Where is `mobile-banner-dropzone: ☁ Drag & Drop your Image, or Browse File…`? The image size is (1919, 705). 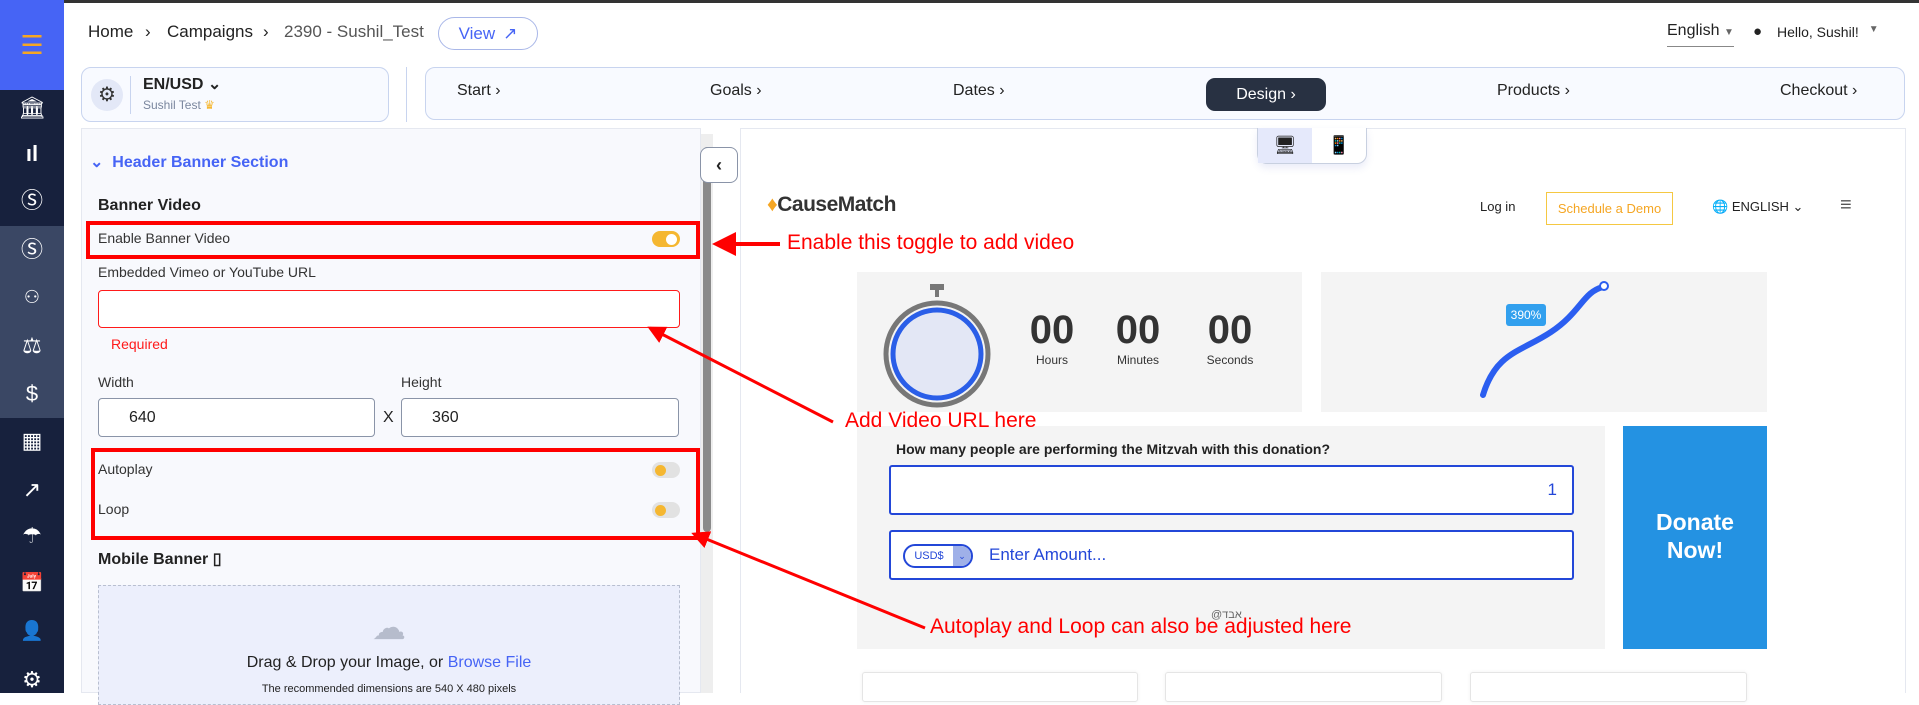
mobile-banner-dropzone: ☁ Drag & Drop your Image, or Browse File… is located at coordinates (389, 645).